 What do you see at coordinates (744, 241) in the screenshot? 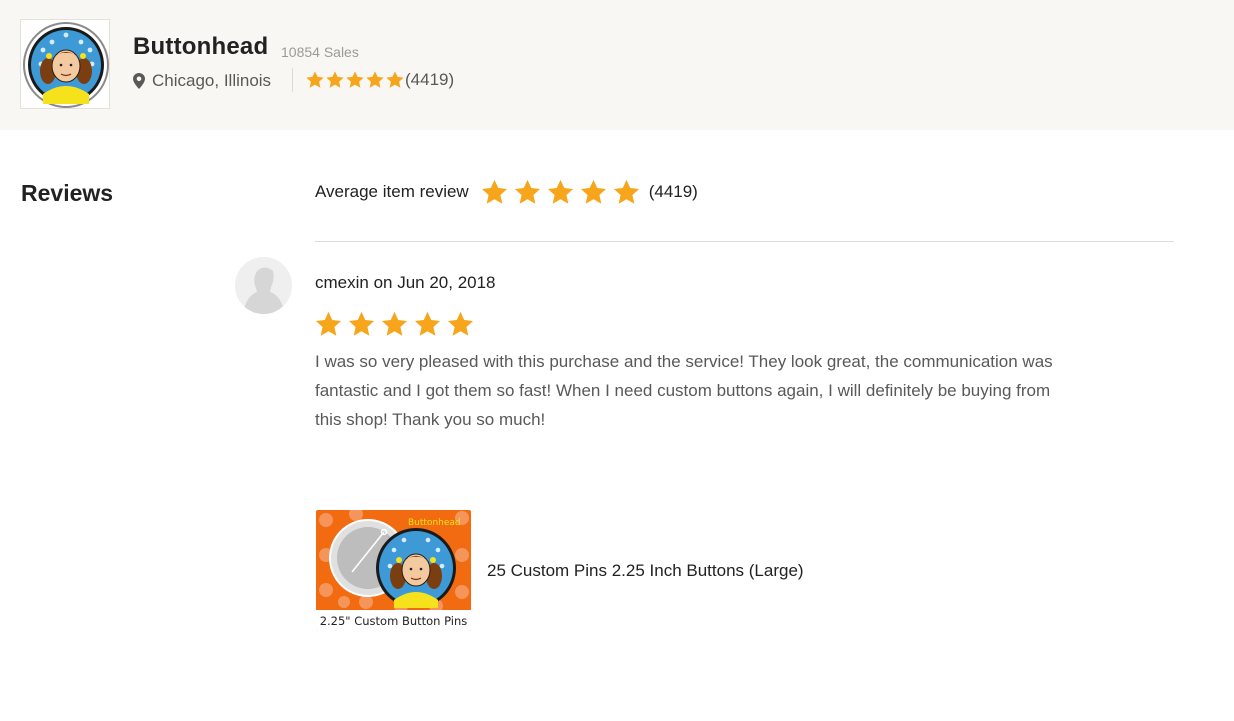
I see `reviews-divider` at bounding box center [744, 241].